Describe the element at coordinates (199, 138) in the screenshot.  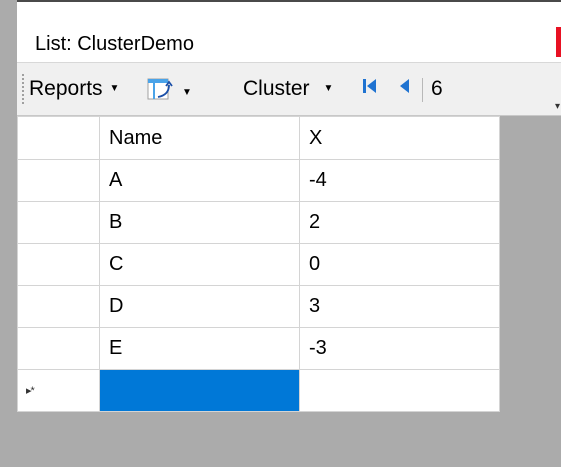
I see `column-header-name: Name` at that location.